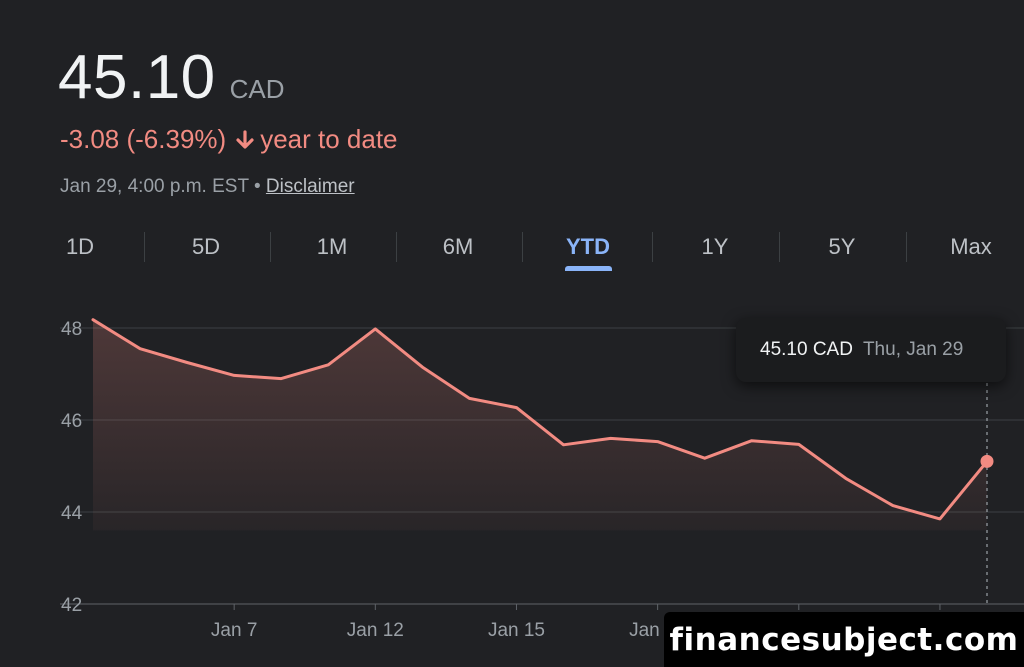  Describe the element at coordinates (913, 349) in the screenshot. I see `tooltip-date: Thu, Jan 29` at that location.